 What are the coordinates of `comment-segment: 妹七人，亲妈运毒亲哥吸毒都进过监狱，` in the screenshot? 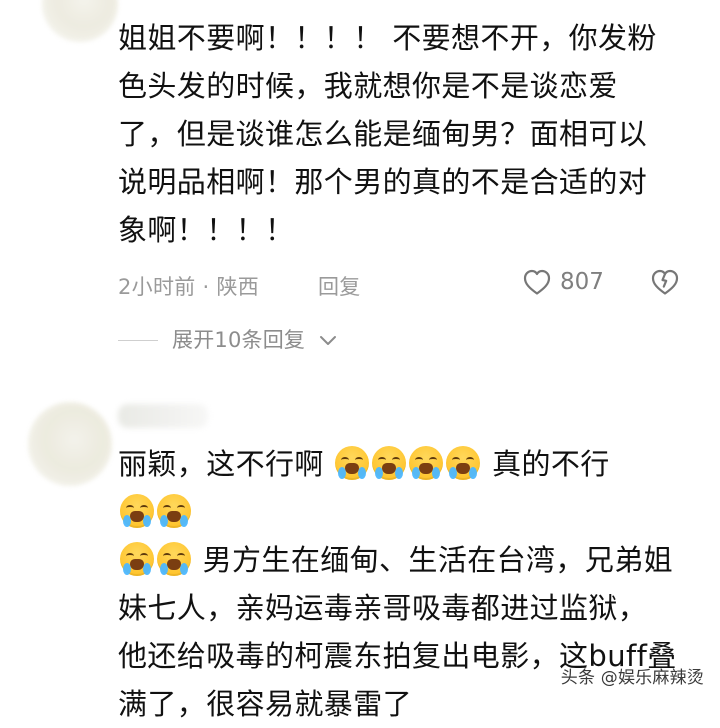 It's located at (383, 608).